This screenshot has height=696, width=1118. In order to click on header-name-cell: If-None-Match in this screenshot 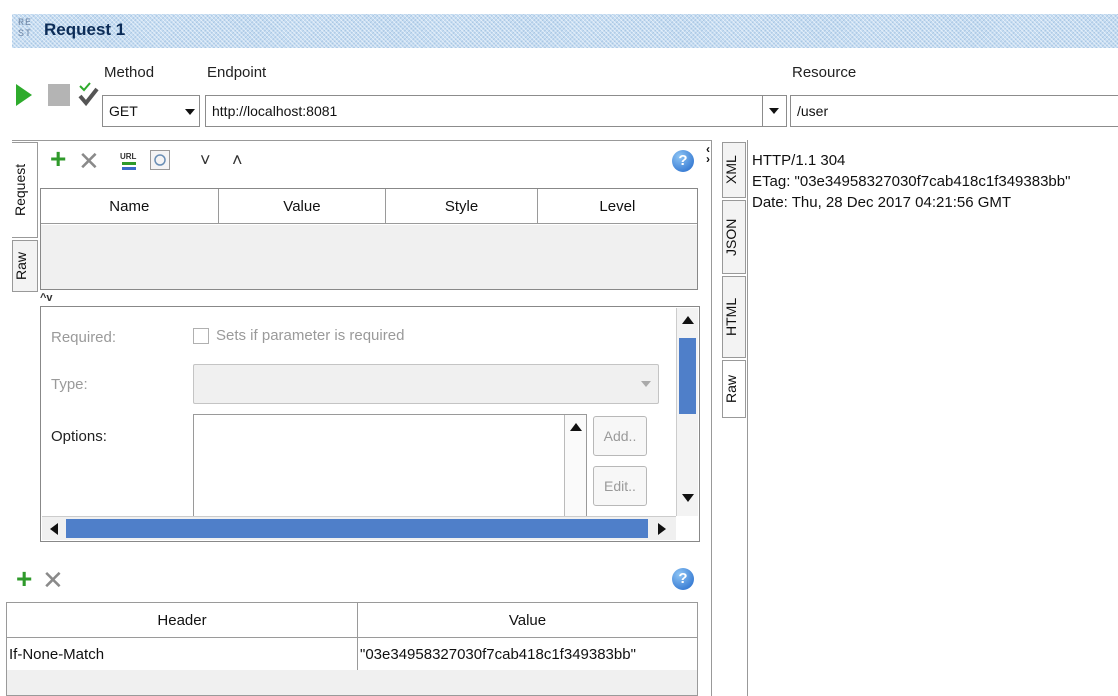, I will do `click(182, 653)`.